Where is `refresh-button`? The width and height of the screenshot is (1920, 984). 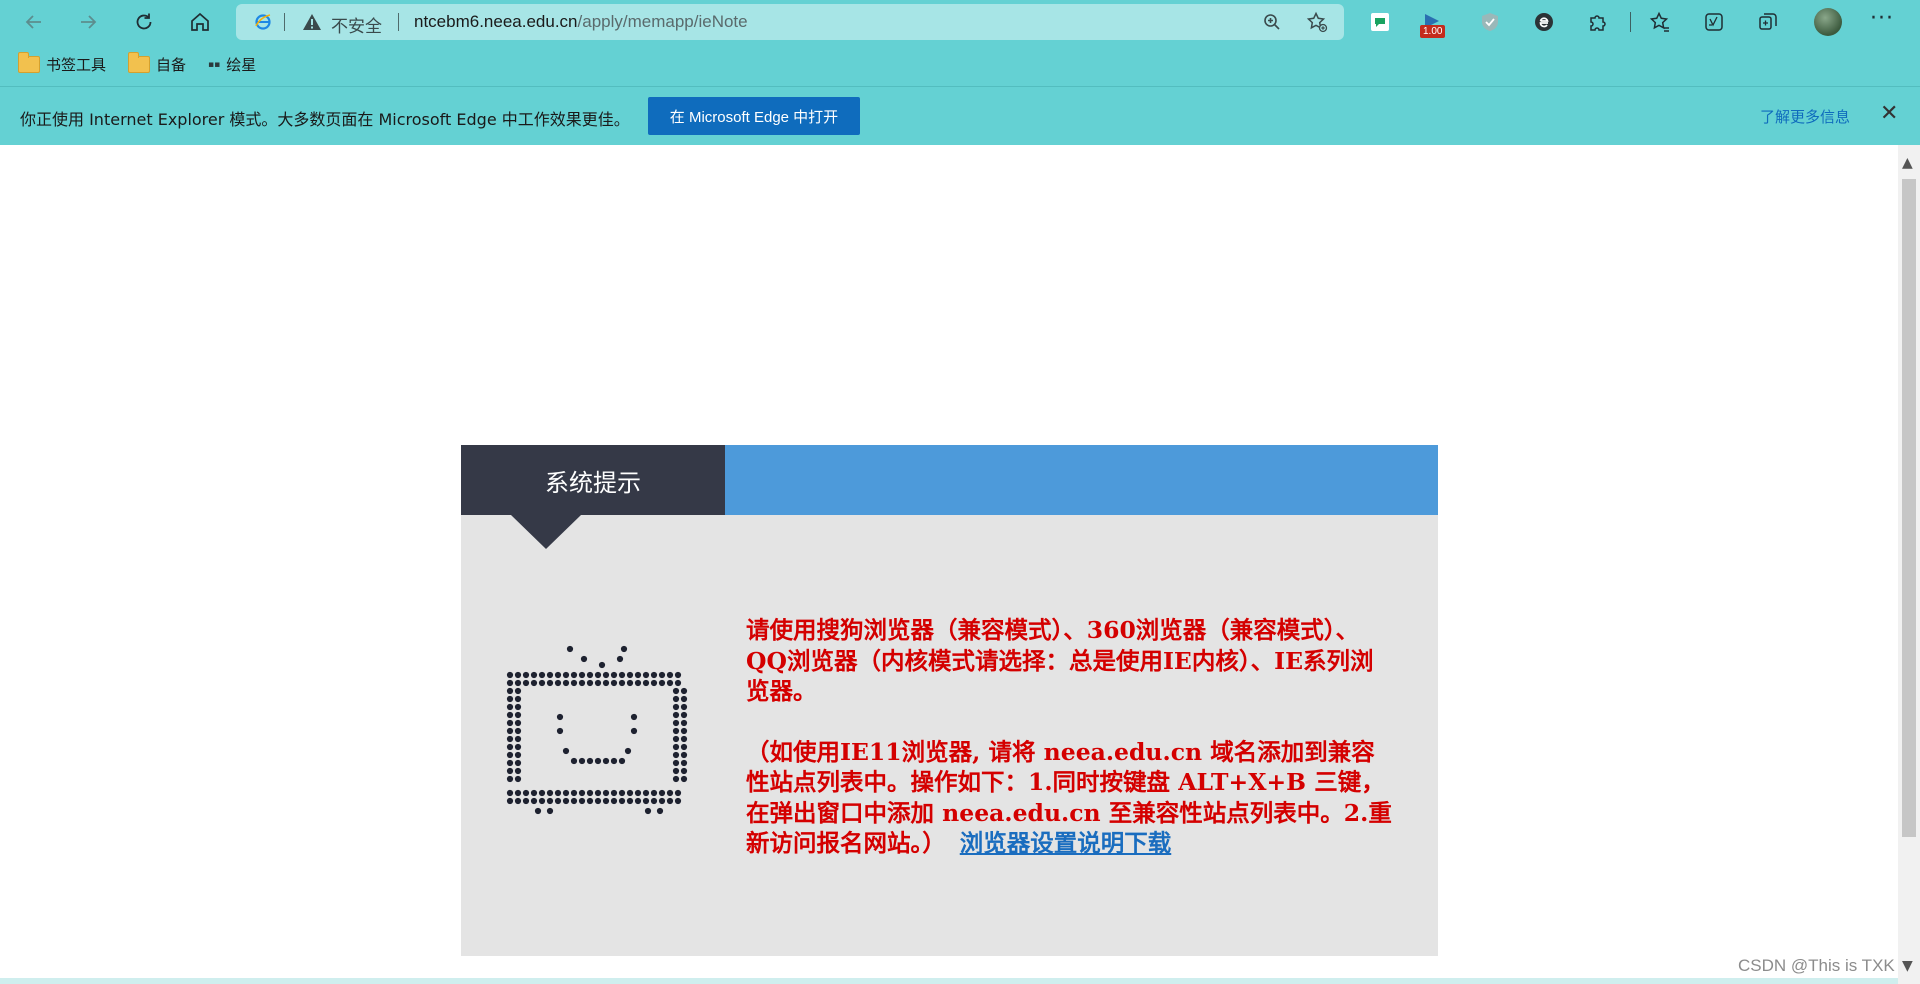
refresh-button is located at coordinates (144, 22).